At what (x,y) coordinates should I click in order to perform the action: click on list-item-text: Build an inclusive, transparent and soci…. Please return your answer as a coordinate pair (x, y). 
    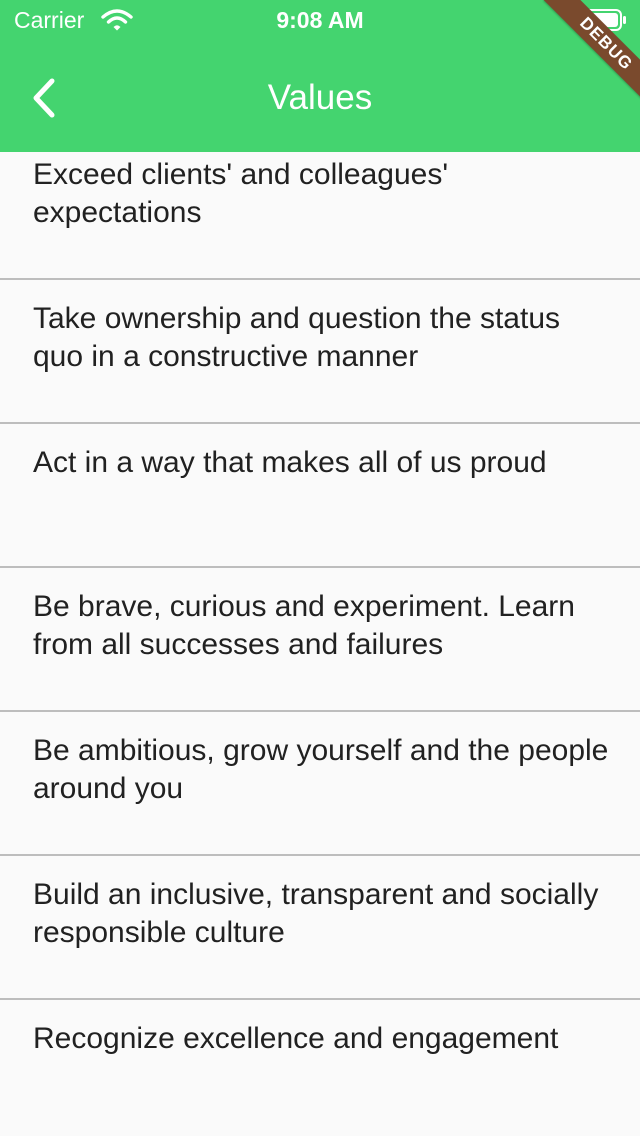
    Looking at the image, I should click on (316, 913).